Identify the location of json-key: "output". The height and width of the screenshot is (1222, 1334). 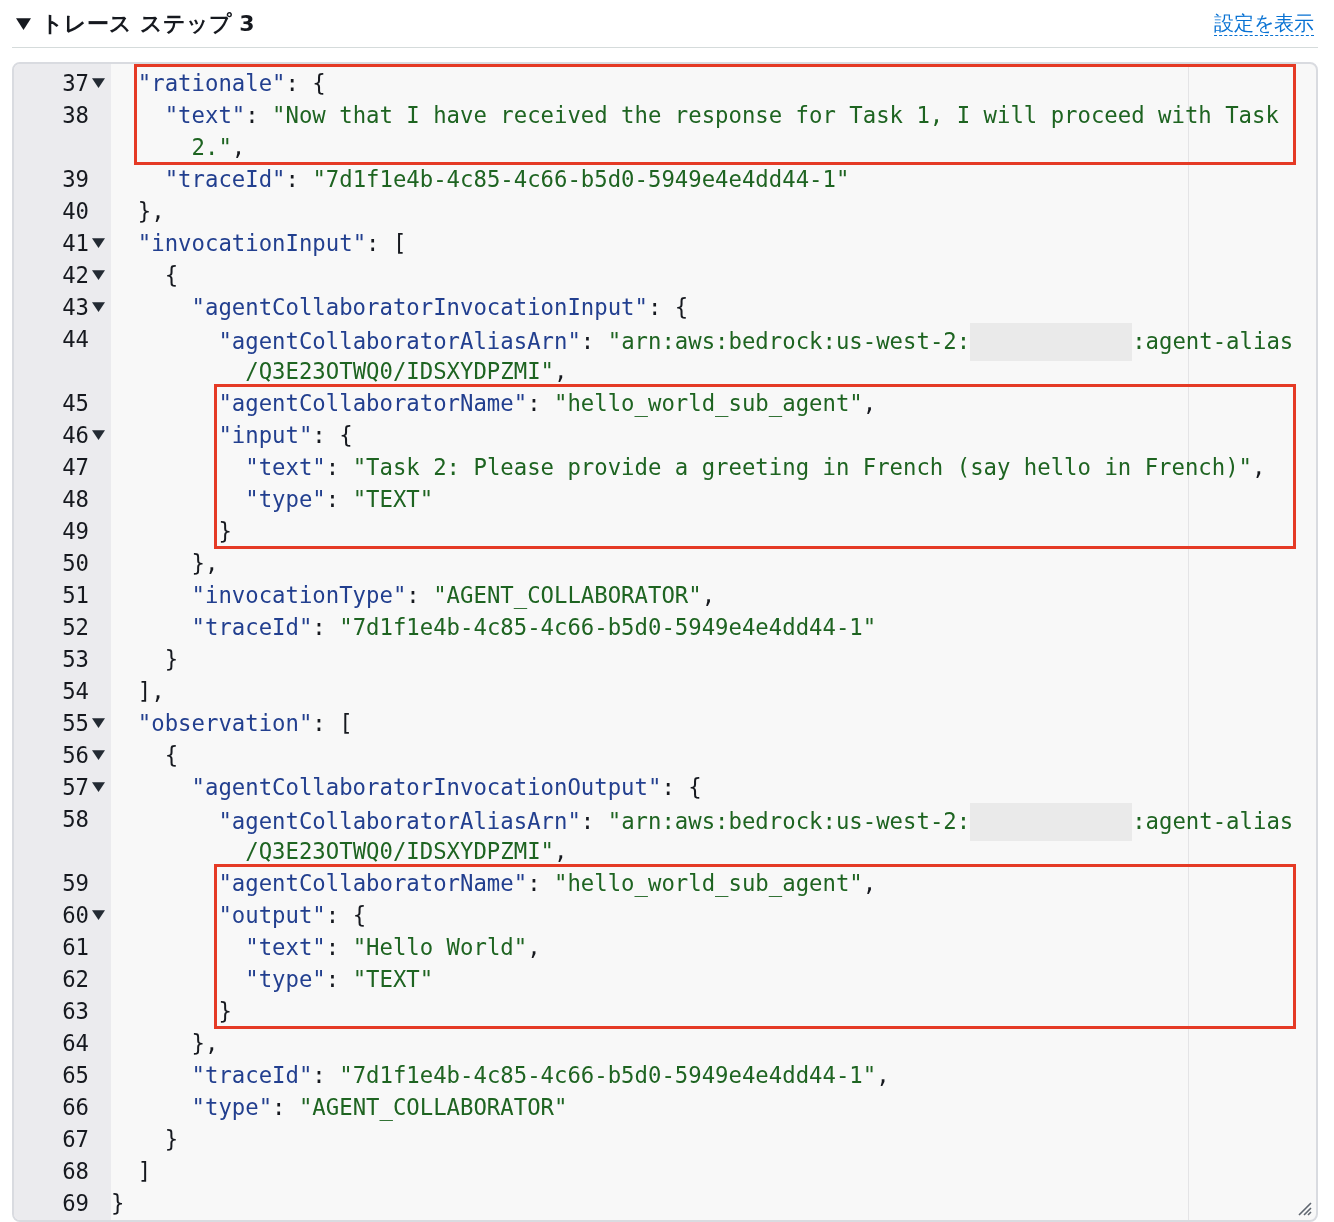
(272, 915).